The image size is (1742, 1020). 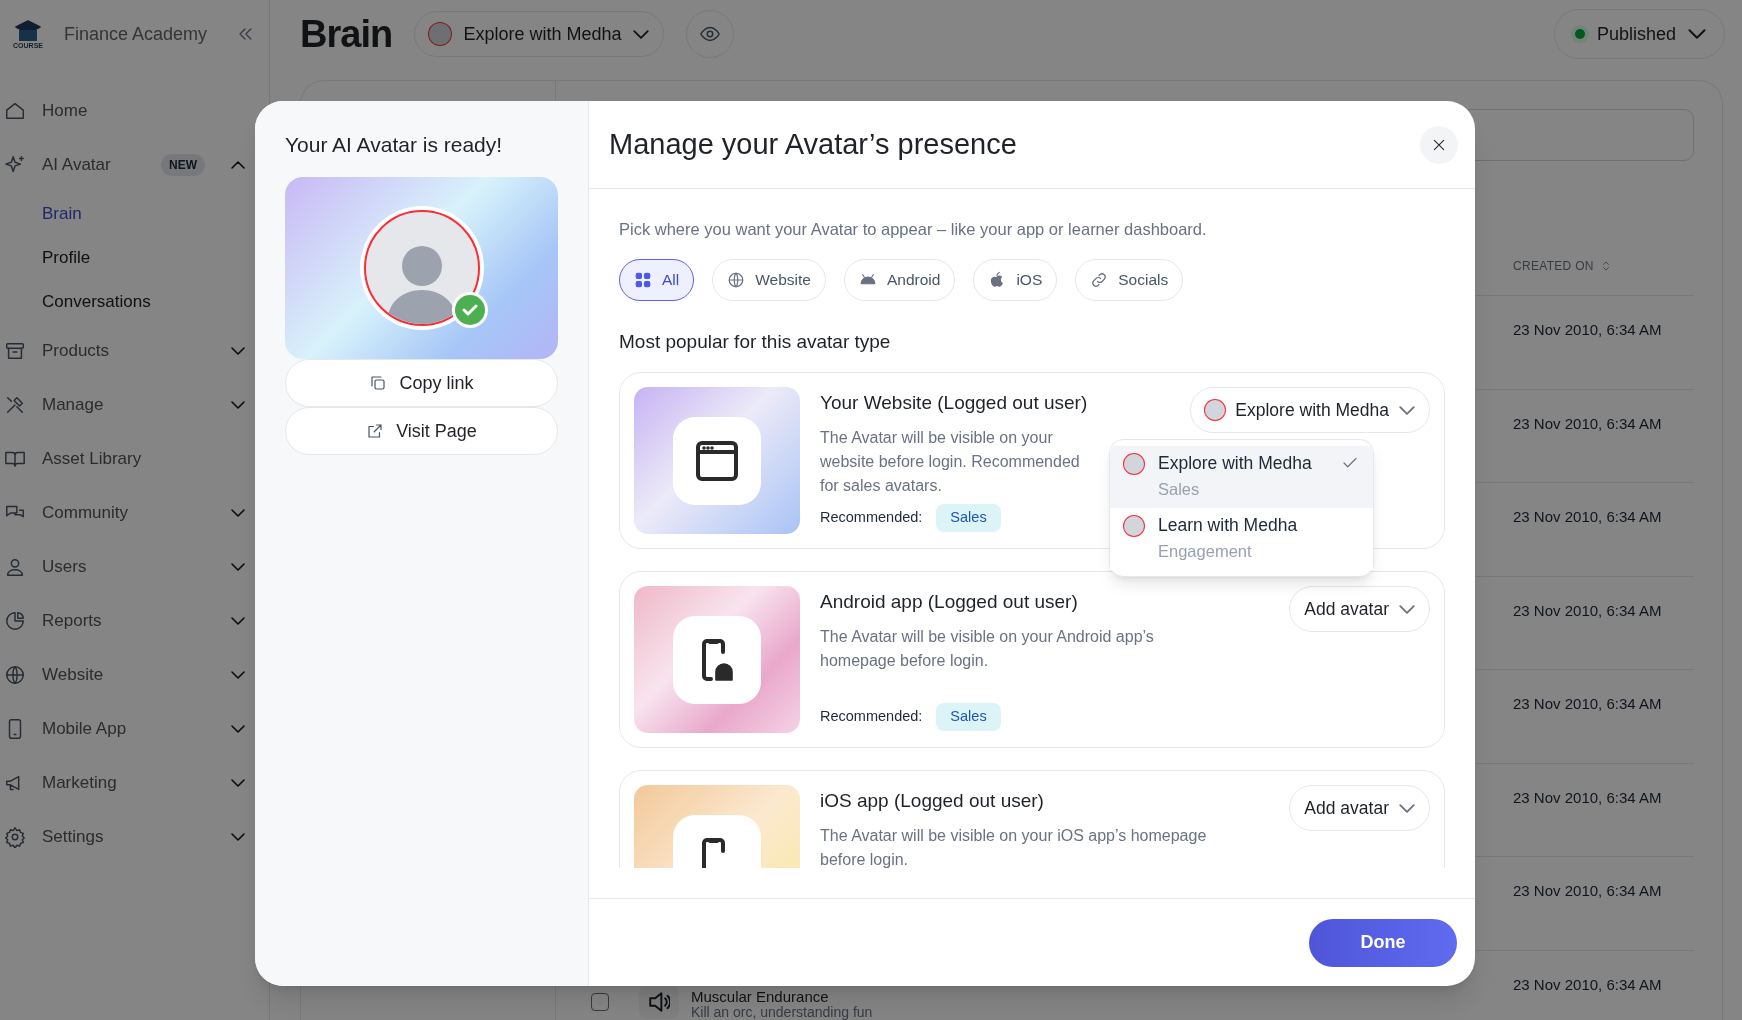 I want to click on nav-item: Asset Library, so click(x=134, y=459).